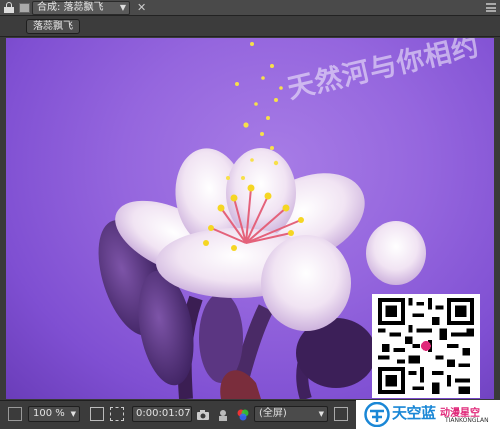 Image resolution: width=500 pixels, height=429 pixels. What do you see at coordinates (203, 414) in the screenshot?
I see `snapshot-icon` at bounding box center [203, 414].